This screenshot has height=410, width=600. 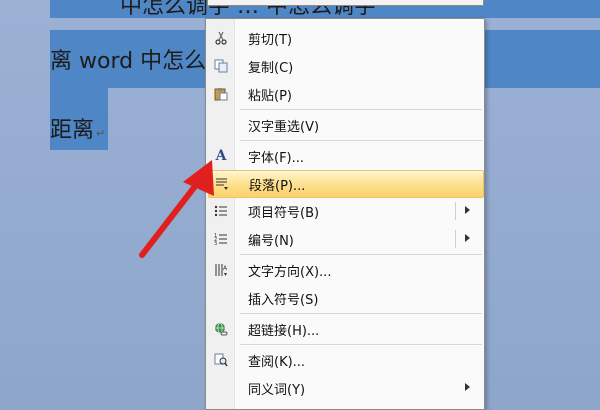 What do you see at coordinates (176, 209) in the screenshot?
I see `annotation-arrow-icon` at bounding box center [176, 209].